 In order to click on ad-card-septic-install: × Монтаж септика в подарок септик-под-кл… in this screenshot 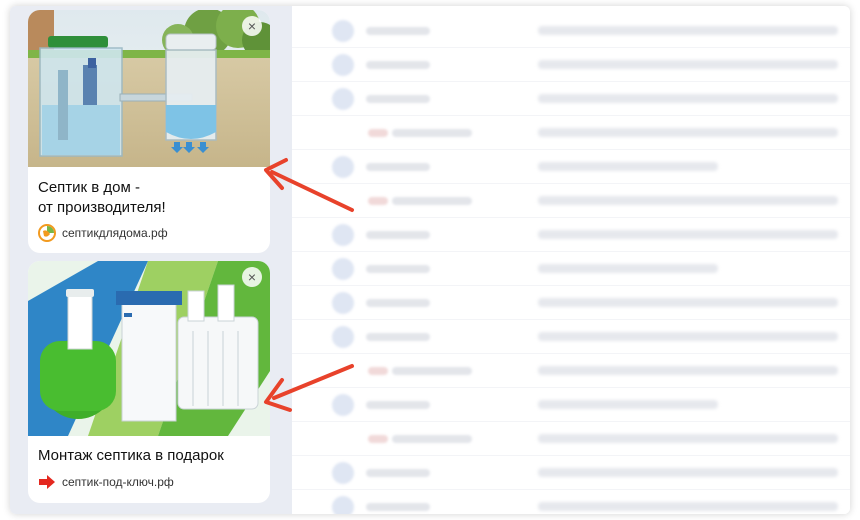, I will do `click(149, 382)`.